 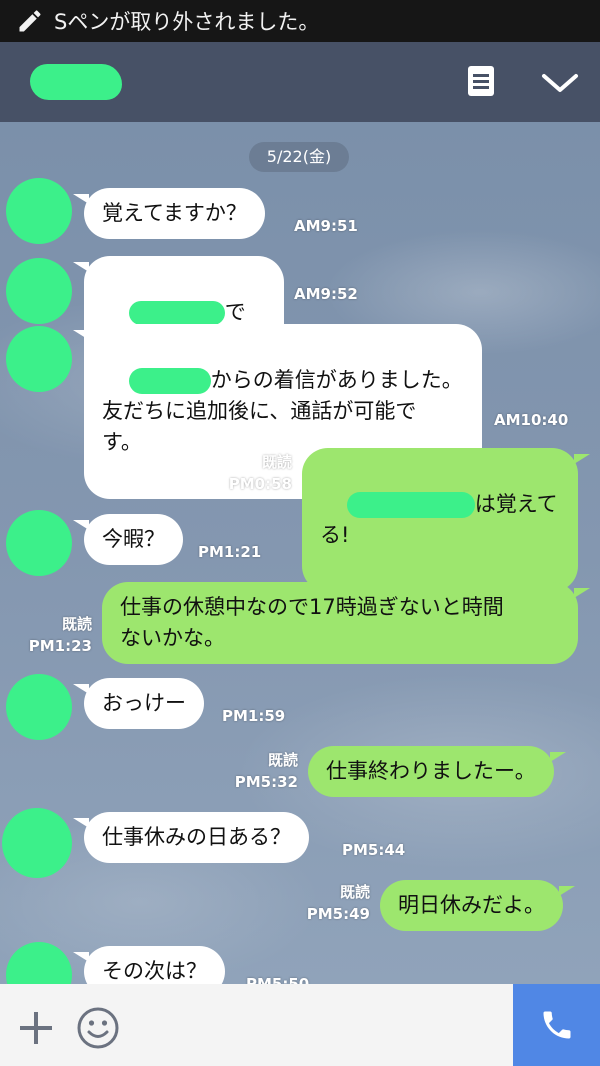 What do you see at coordinates (481, 81) in the screenshot?
I see `note-icon` at bounding box center [481, 81].